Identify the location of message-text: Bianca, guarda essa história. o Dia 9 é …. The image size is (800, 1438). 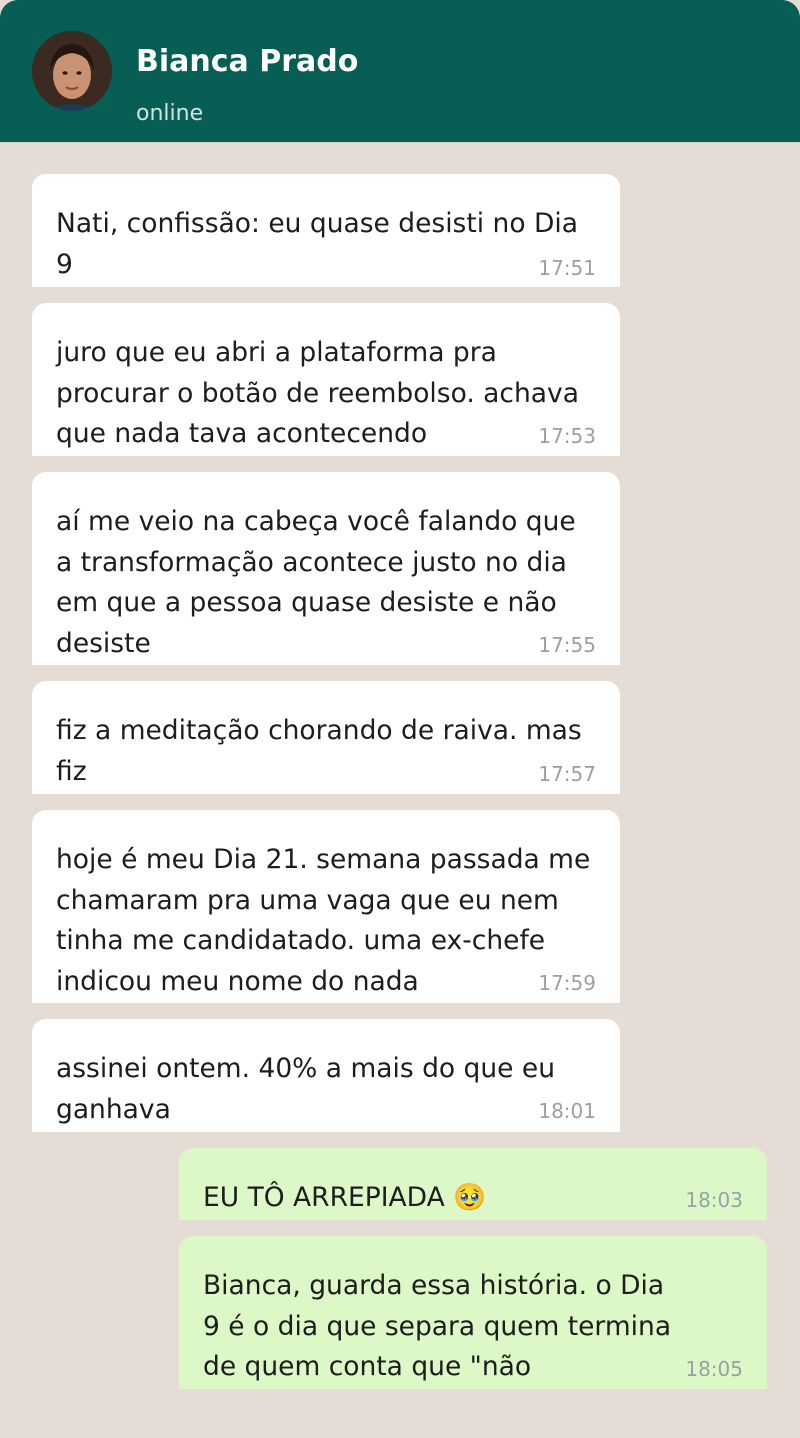
(437, 1326).